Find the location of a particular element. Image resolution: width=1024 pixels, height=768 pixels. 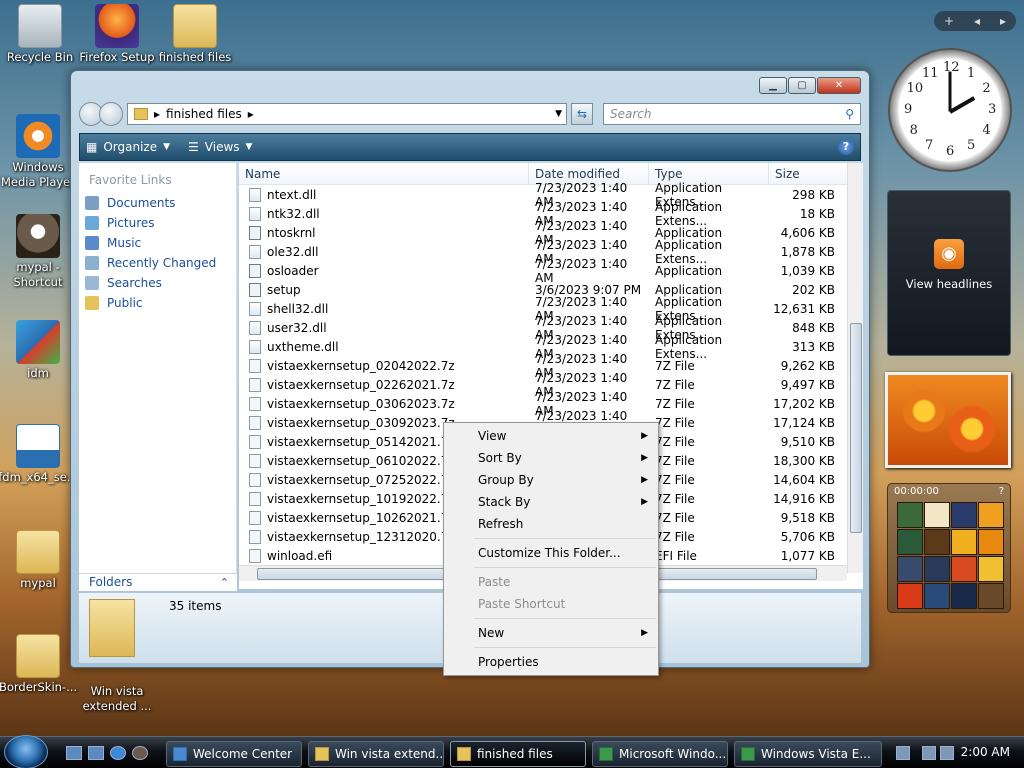

refresh-icon: ⇆ is located at coordinates (582, 114).